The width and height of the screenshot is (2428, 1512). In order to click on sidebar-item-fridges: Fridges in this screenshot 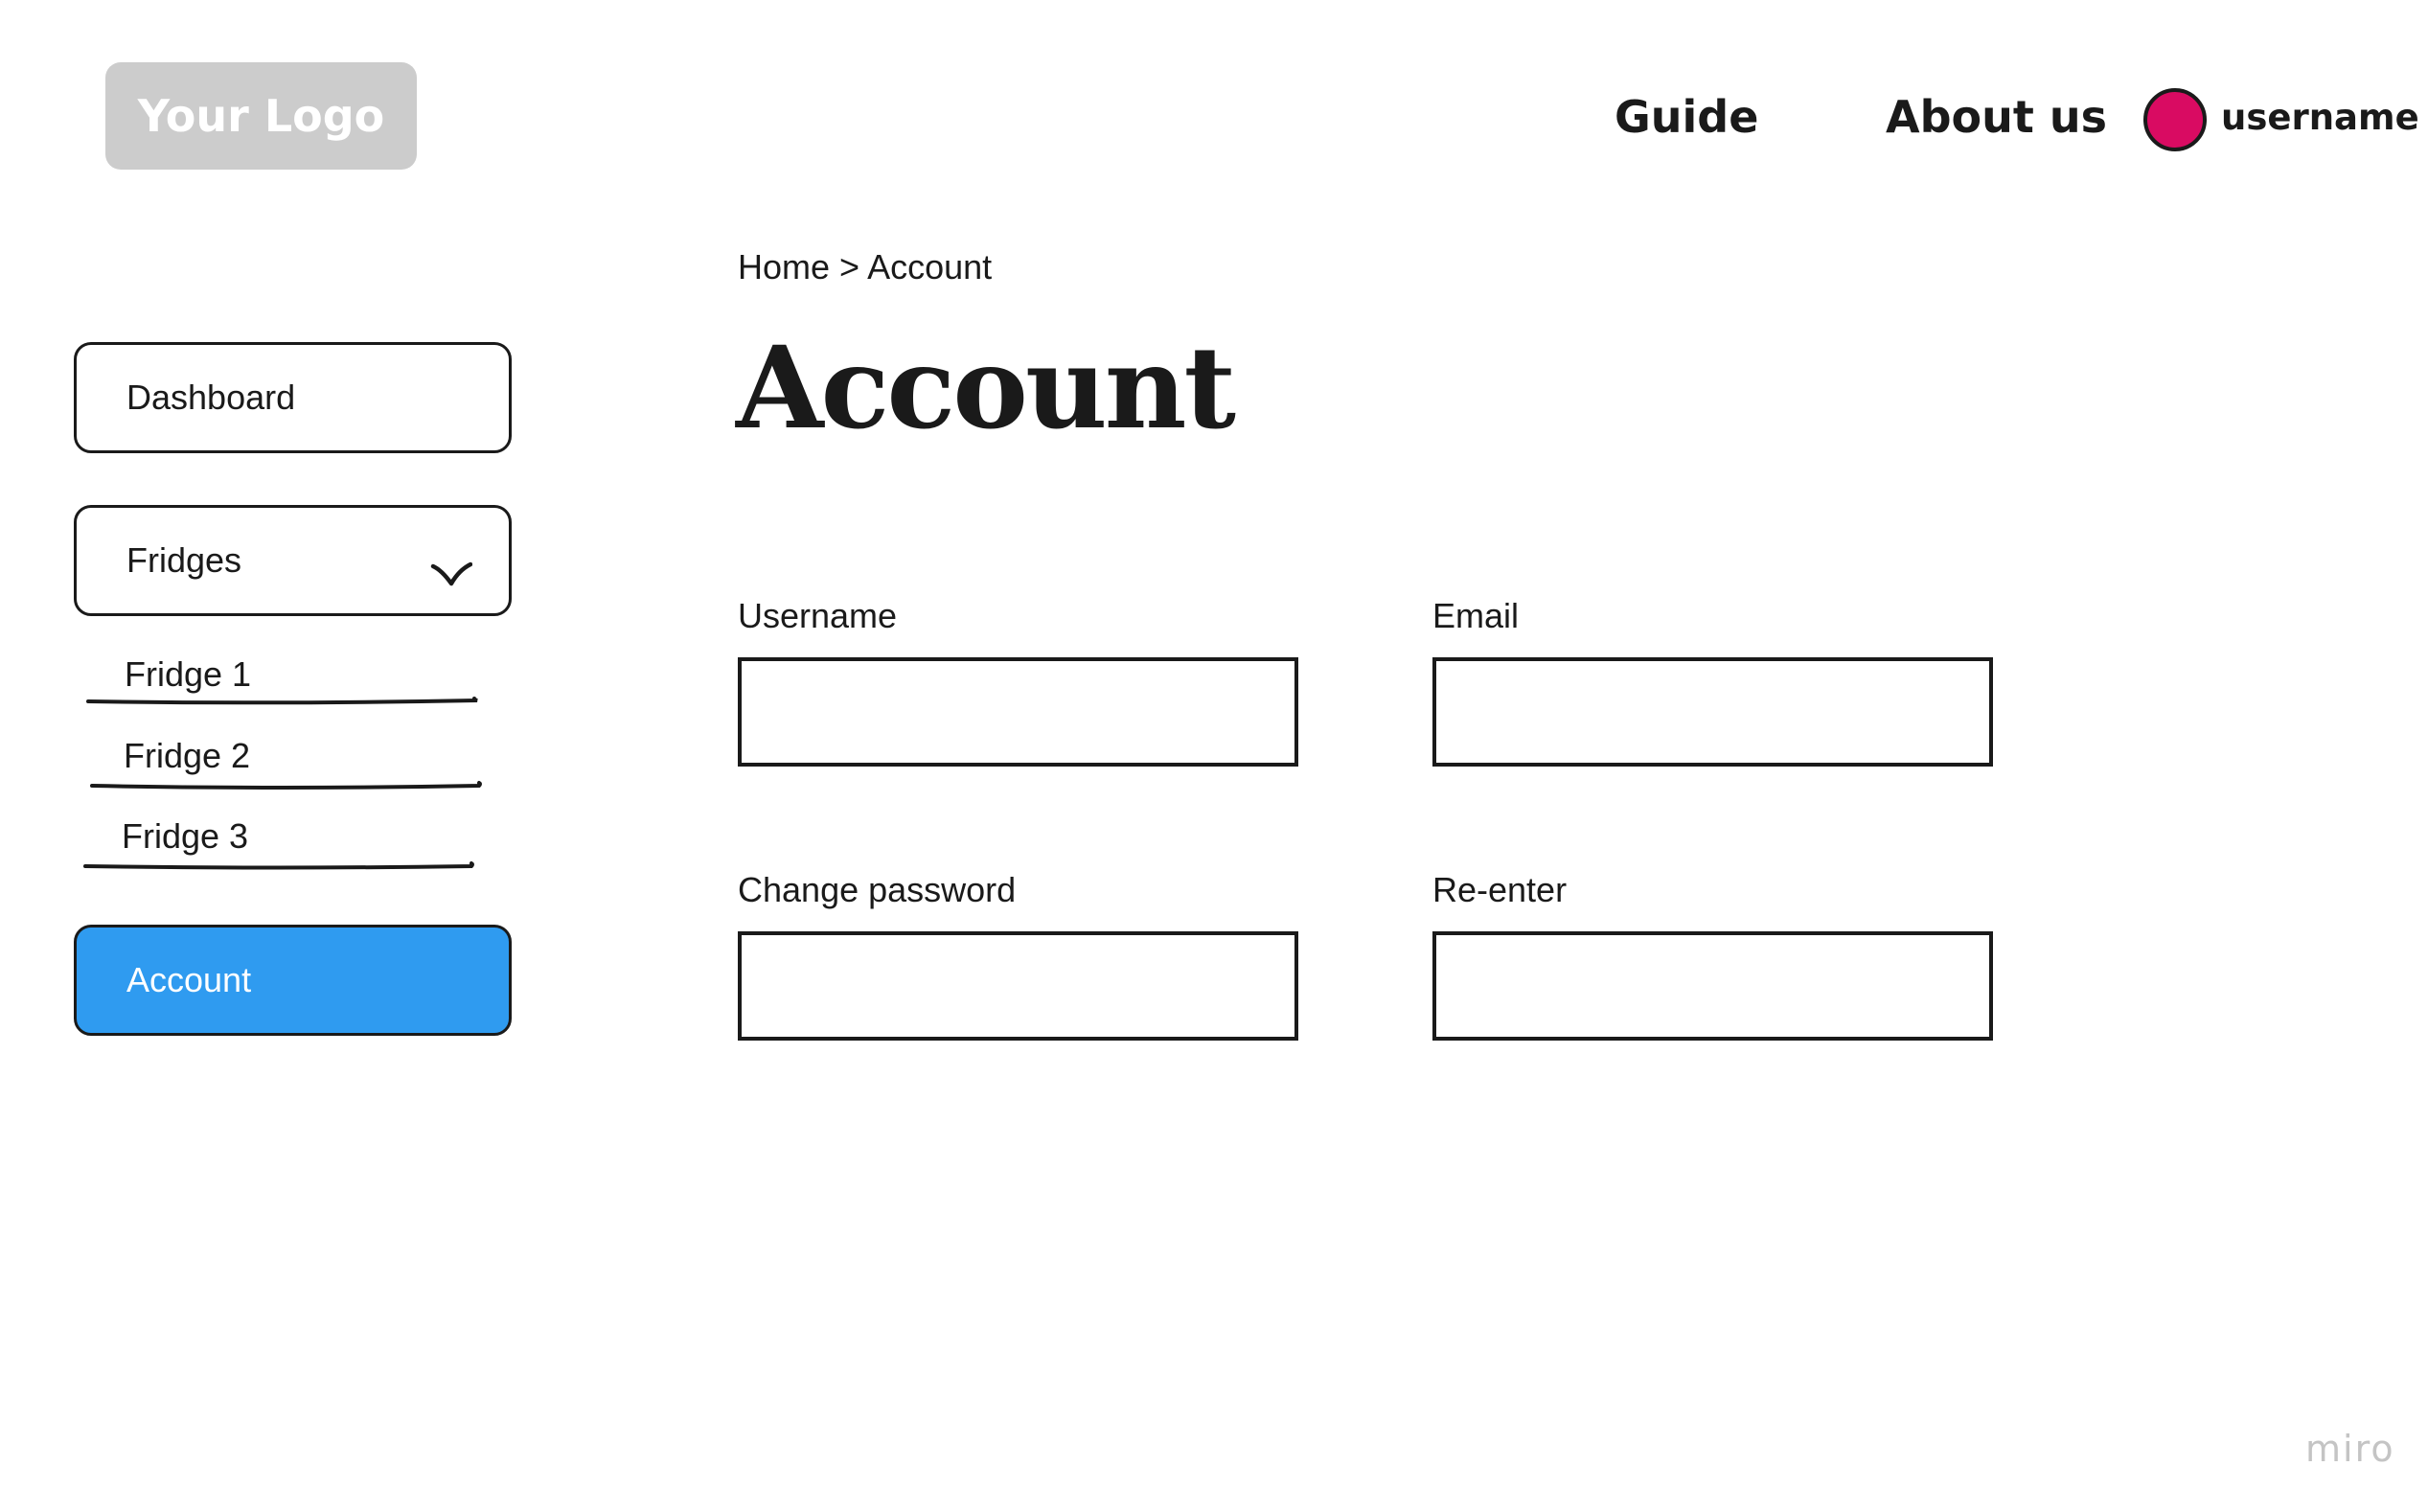, I will do `click(293, 560)`.